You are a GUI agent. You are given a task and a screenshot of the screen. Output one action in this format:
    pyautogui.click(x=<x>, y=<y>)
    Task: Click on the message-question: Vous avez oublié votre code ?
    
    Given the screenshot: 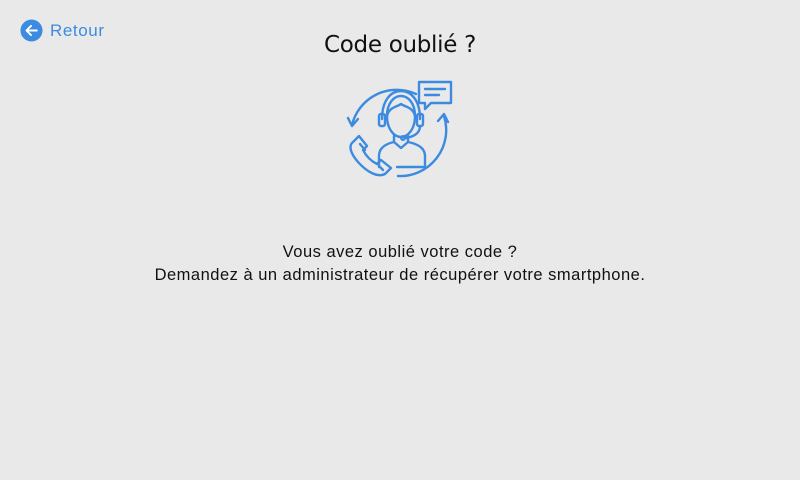 What is the action you would take?
    pyautogui.click(x=400, y=252)
    